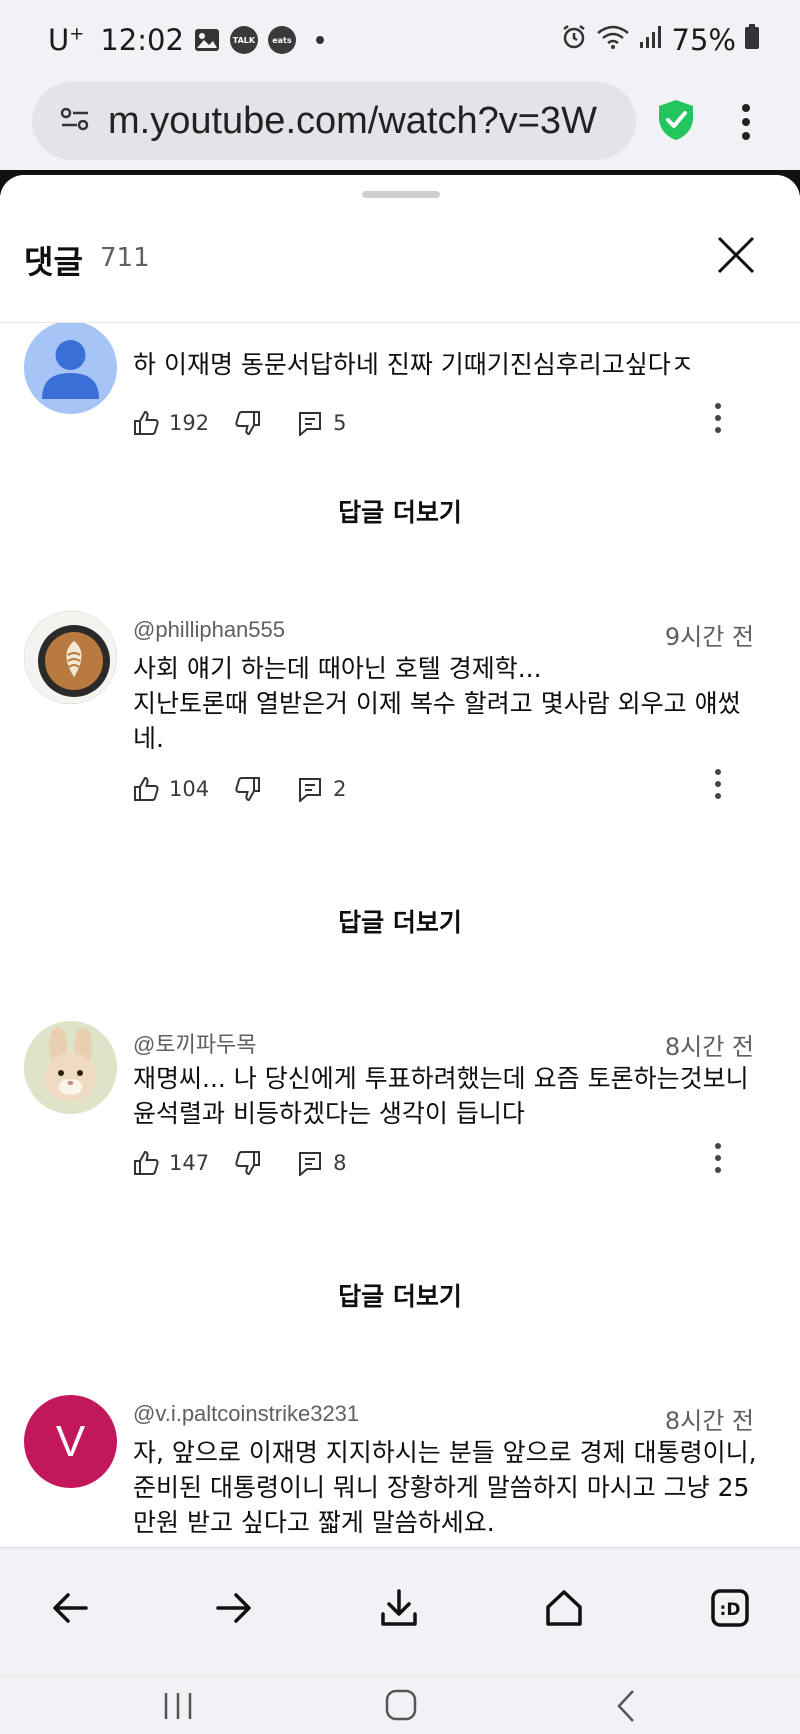  I want to click on browser-bottom-bar: :D, so click(400, 1611).